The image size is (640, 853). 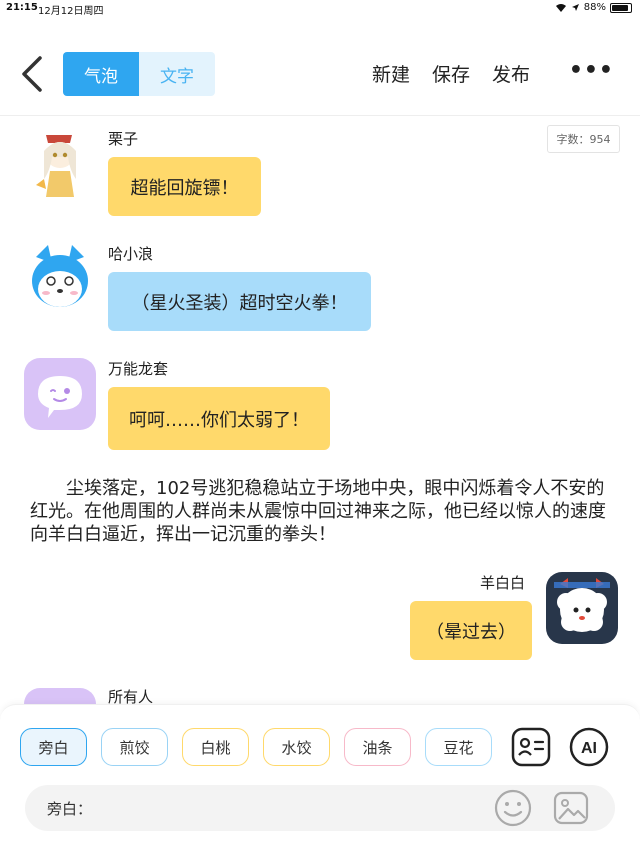 What do you see at coordinates (295, 808) in the screenshot?
I see `message-input` at bounding box center [295, 808].